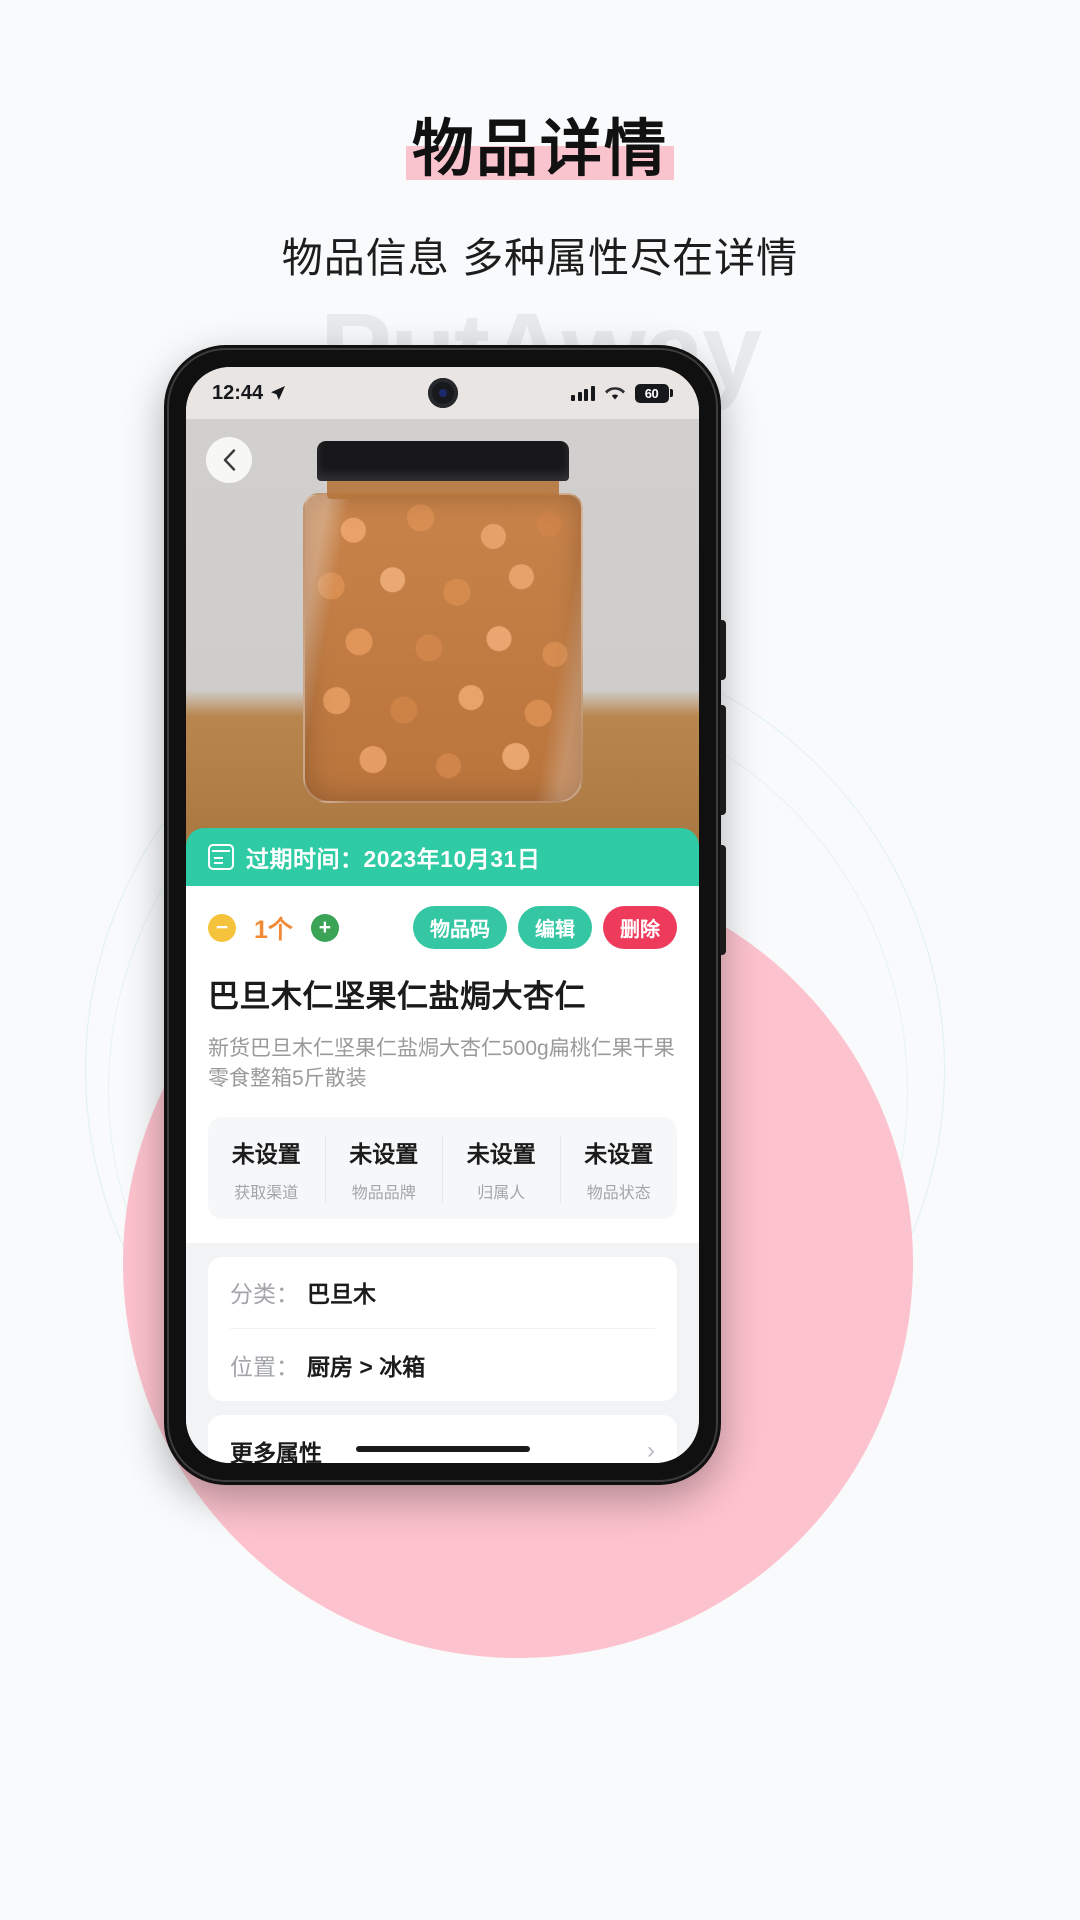 The image size is (1080, 1920). What do you see at coordinates (555, 927) in the screenshot?
I see `edit-button: 编辑` at bounding box center [555, 927].